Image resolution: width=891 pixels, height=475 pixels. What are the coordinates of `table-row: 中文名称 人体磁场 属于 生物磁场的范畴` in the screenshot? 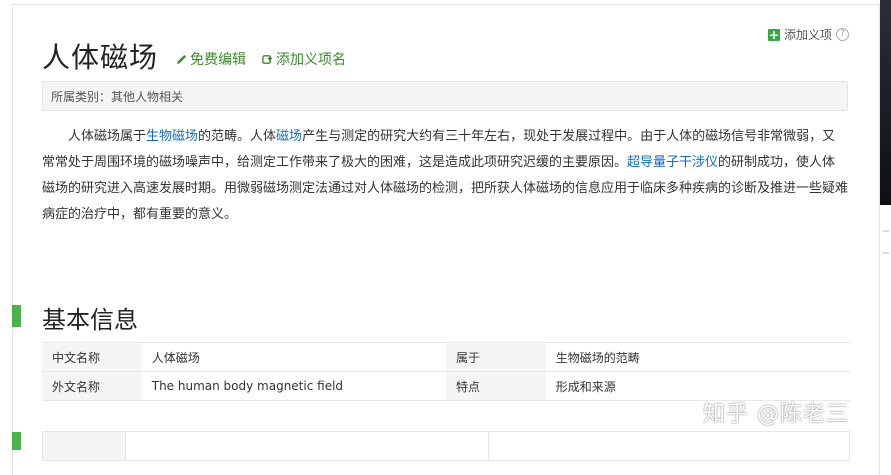 It's located at (446, 357).